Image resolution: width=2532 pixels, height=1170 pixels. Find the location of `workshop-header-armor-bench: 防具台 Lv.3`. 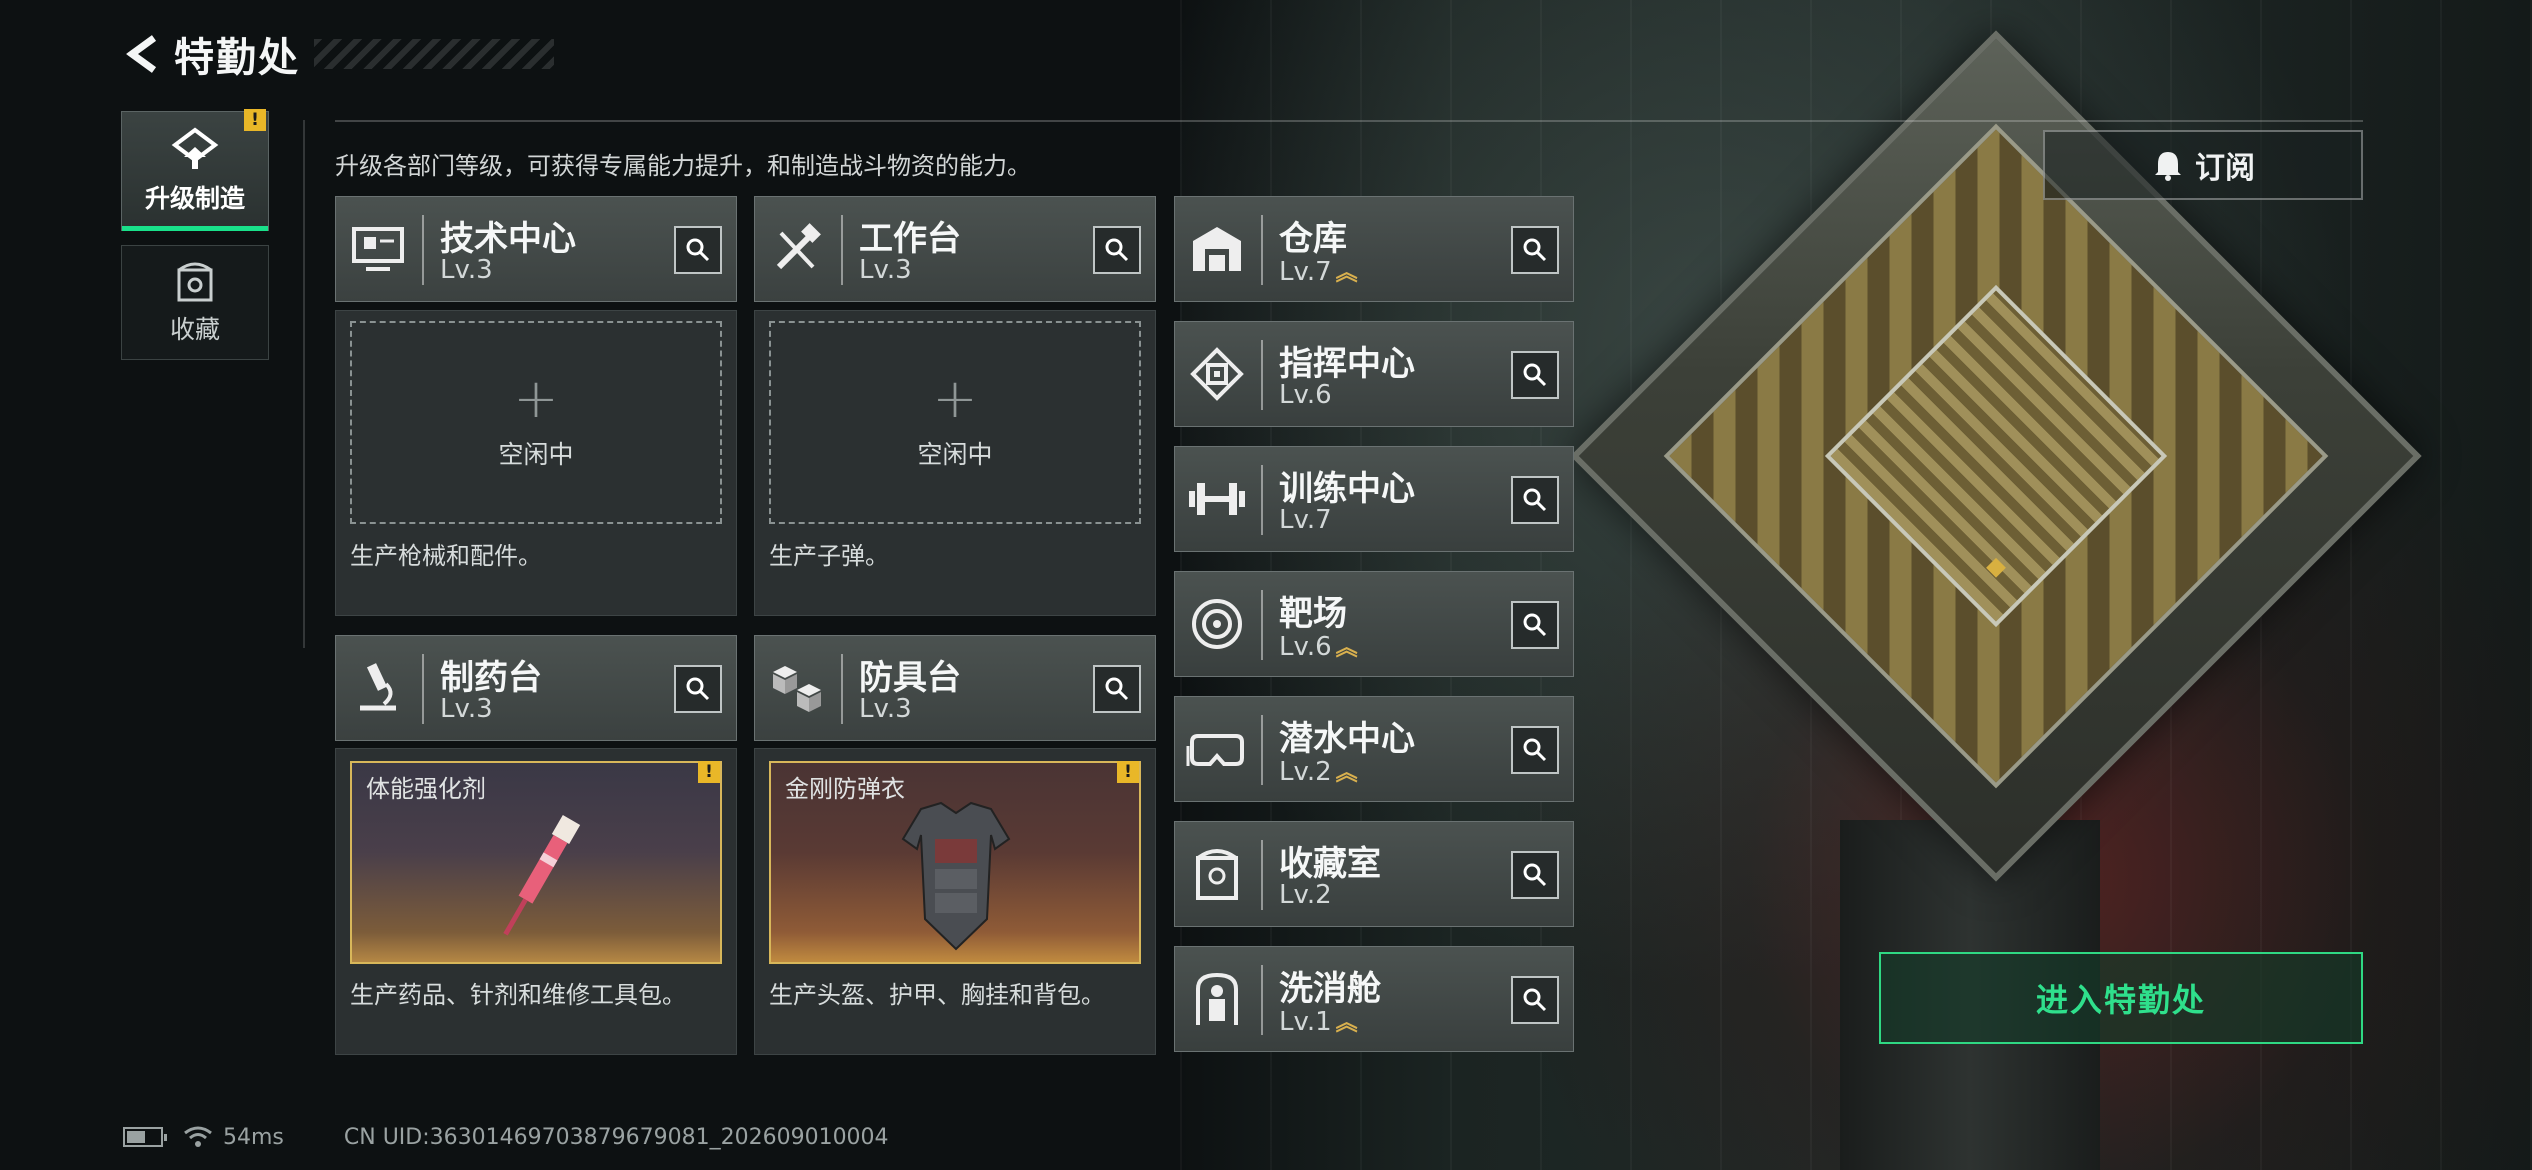

workshop-header-armor-bench: 防具台 Lv.3 is located at coordinates (955, 688).